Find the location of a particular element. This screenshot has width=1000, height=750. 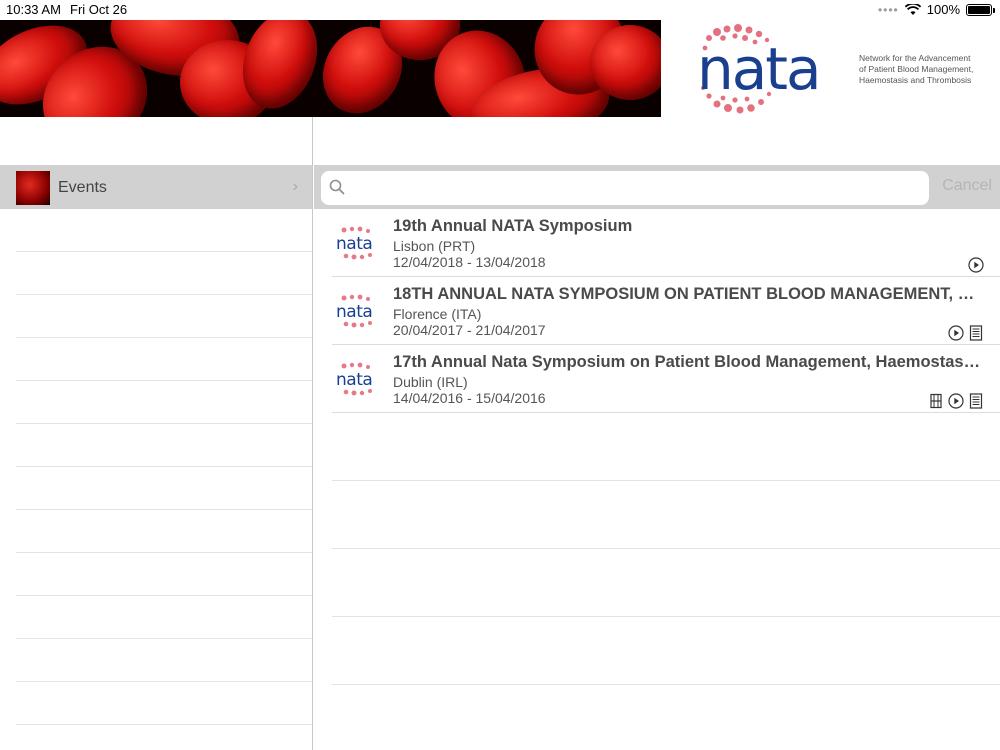

search-input is located at coordinates (636, 188).